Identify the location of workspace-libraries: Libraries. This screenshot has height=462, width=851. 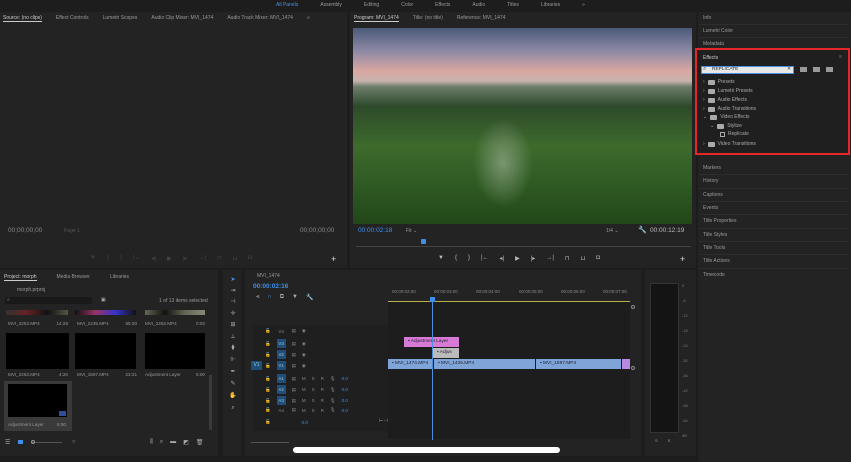
(550, 5).